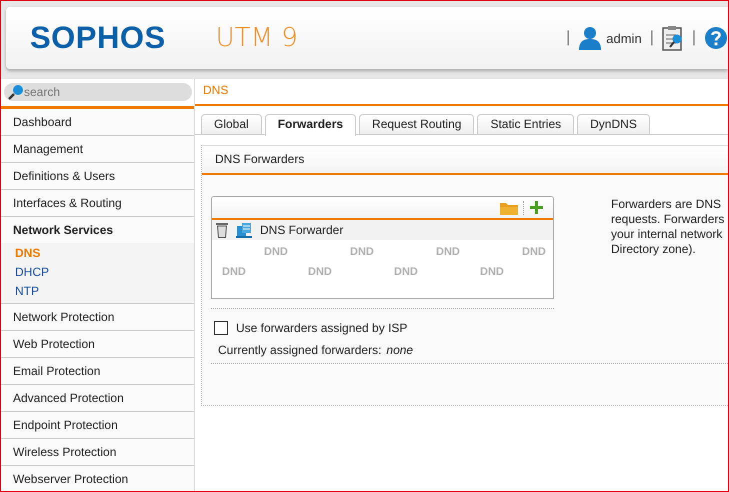 The width and height of the screenshot is (729, 492). I want to click on checkbox, so click(221, 328).